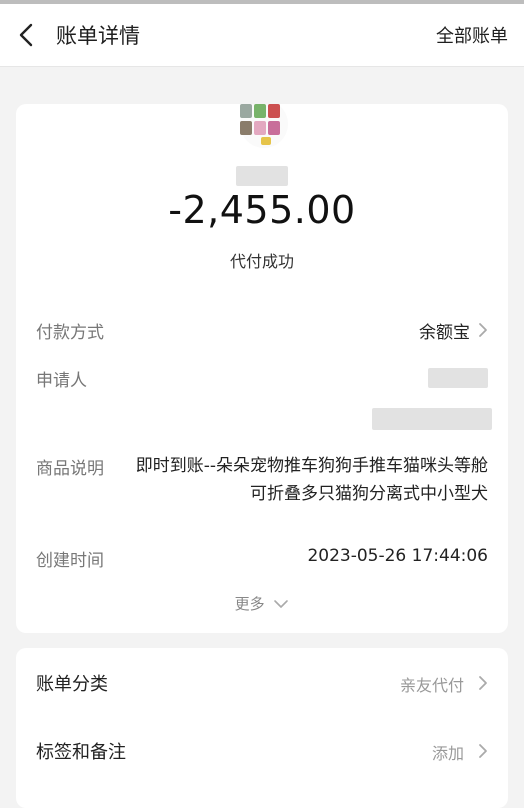 The height and width of the screenshot is (808, 524). Describe the element at coordinates (444, 333) in the screenshot. I see `payment-method-value: 余额宝` at that location.